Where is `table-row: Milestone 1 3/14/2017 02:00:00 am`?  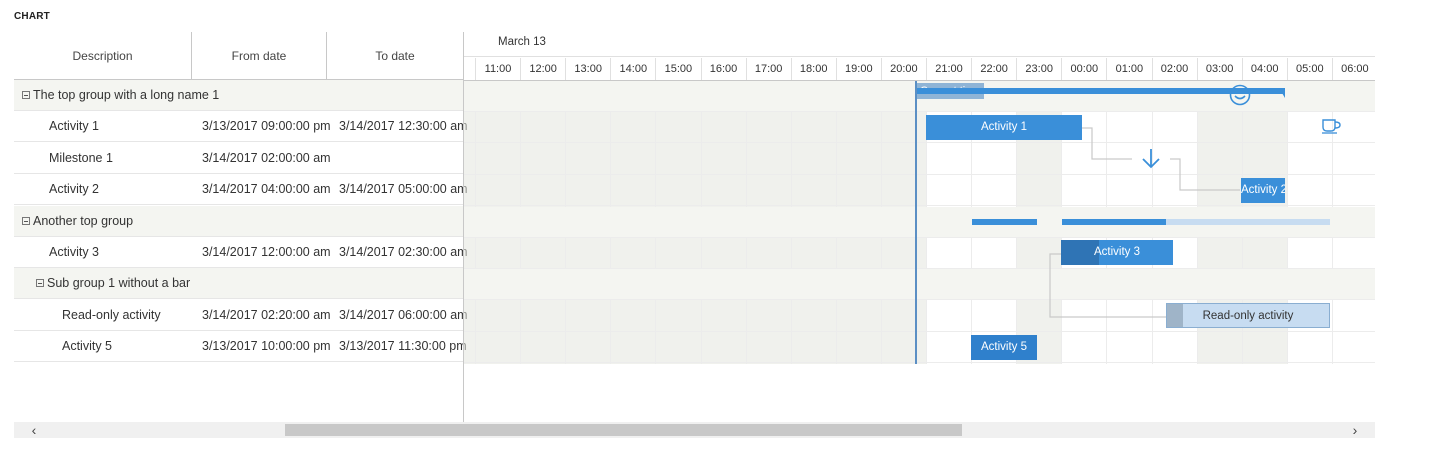 table-row: Milestone 1 3/14/2017 02:00:00 am is located at coordinates (238, 158).